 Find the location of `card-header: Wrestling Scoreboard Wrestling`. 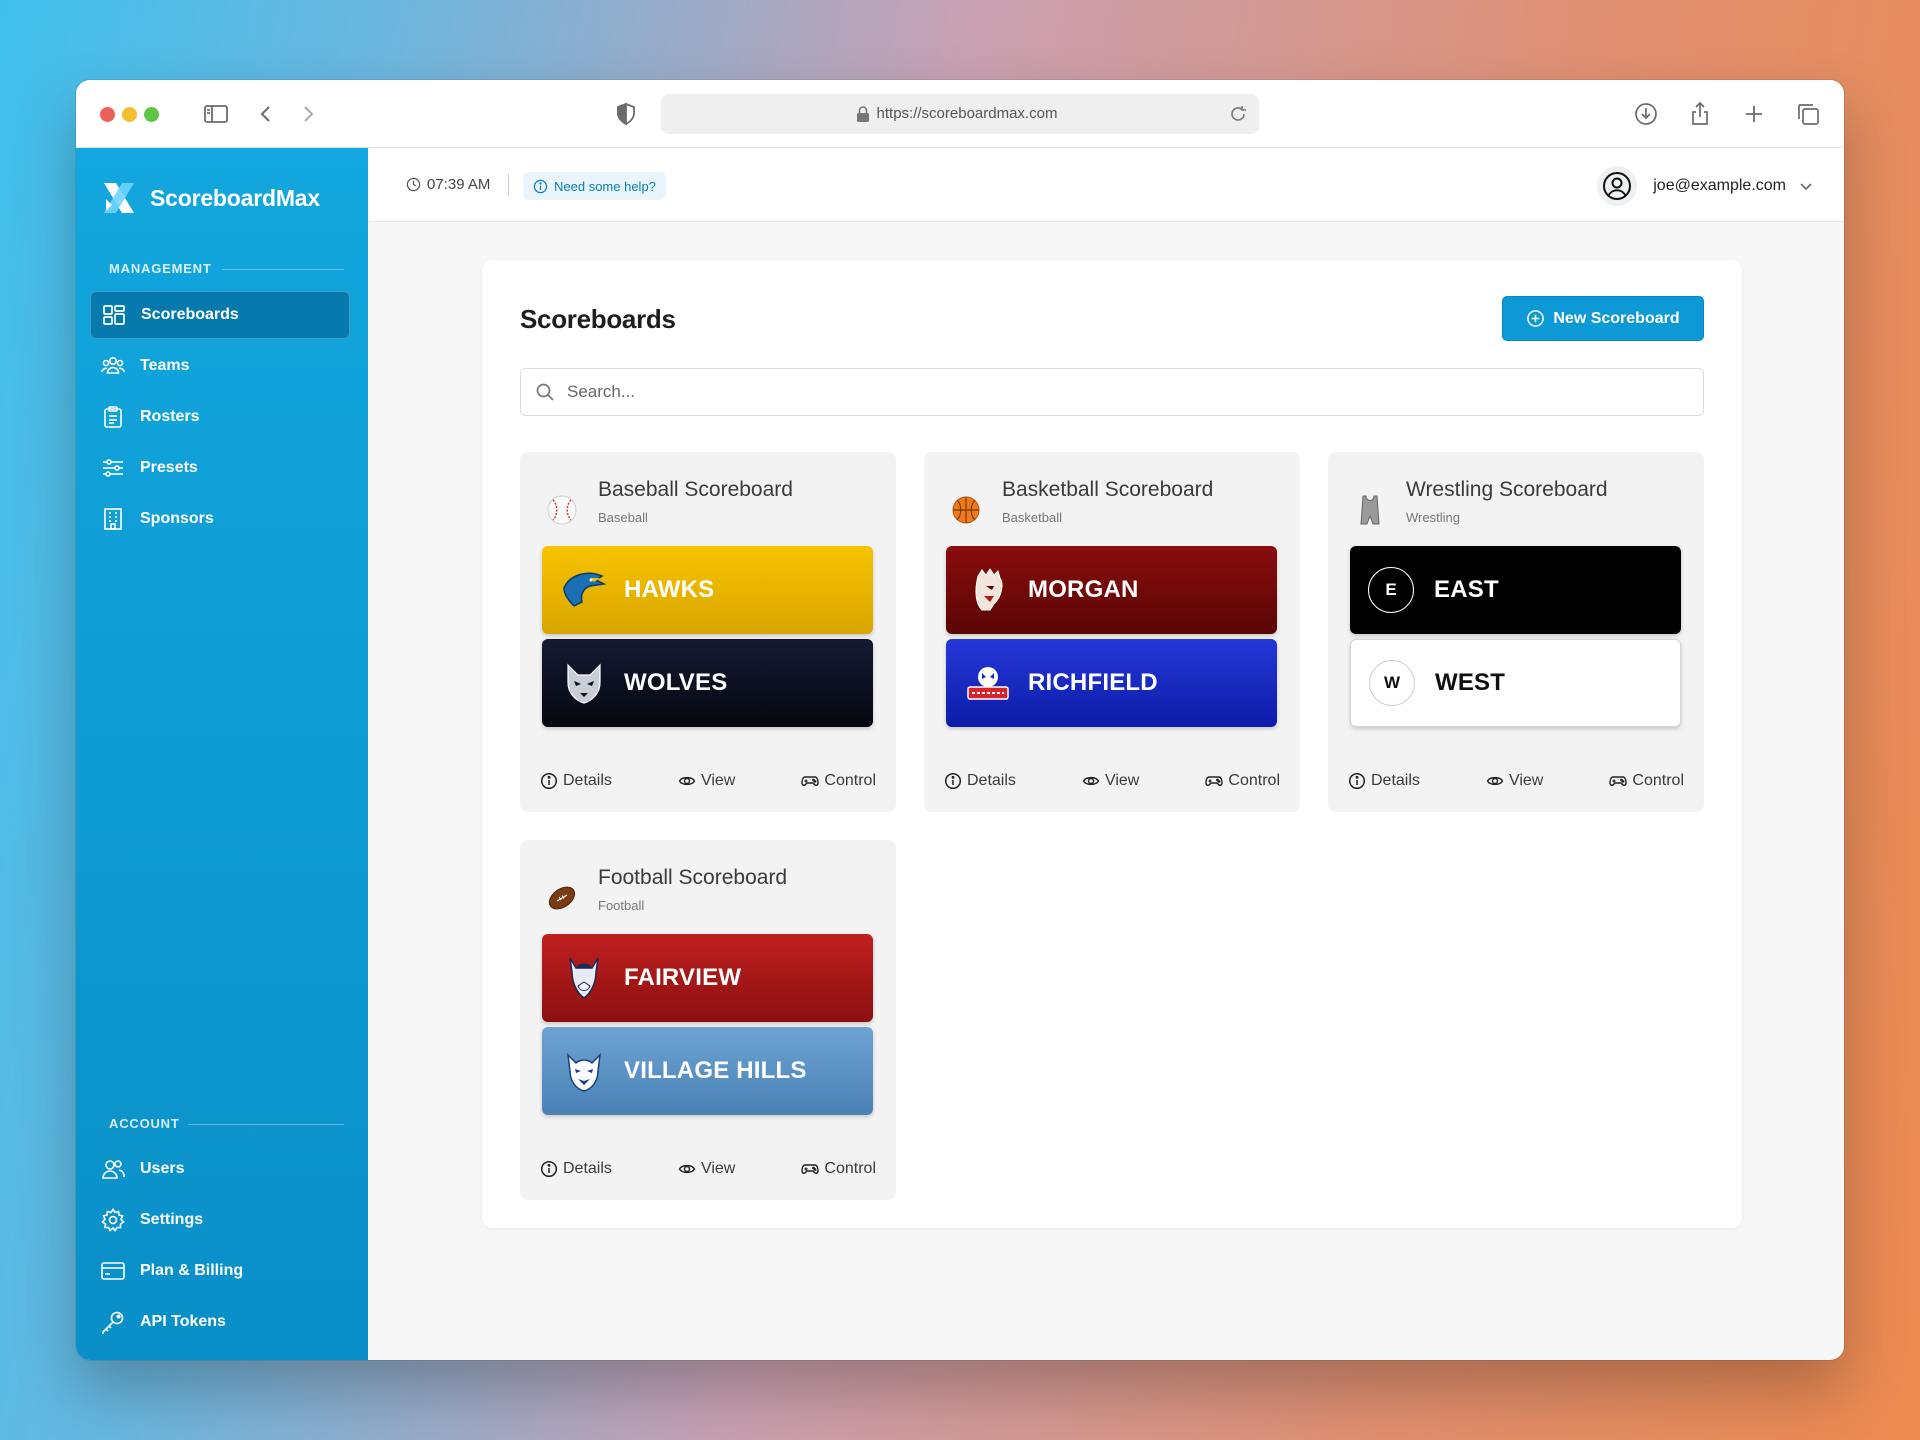

card-header: Wrestling Scoreboard Wrestling is located at coordinates (1480, 503).